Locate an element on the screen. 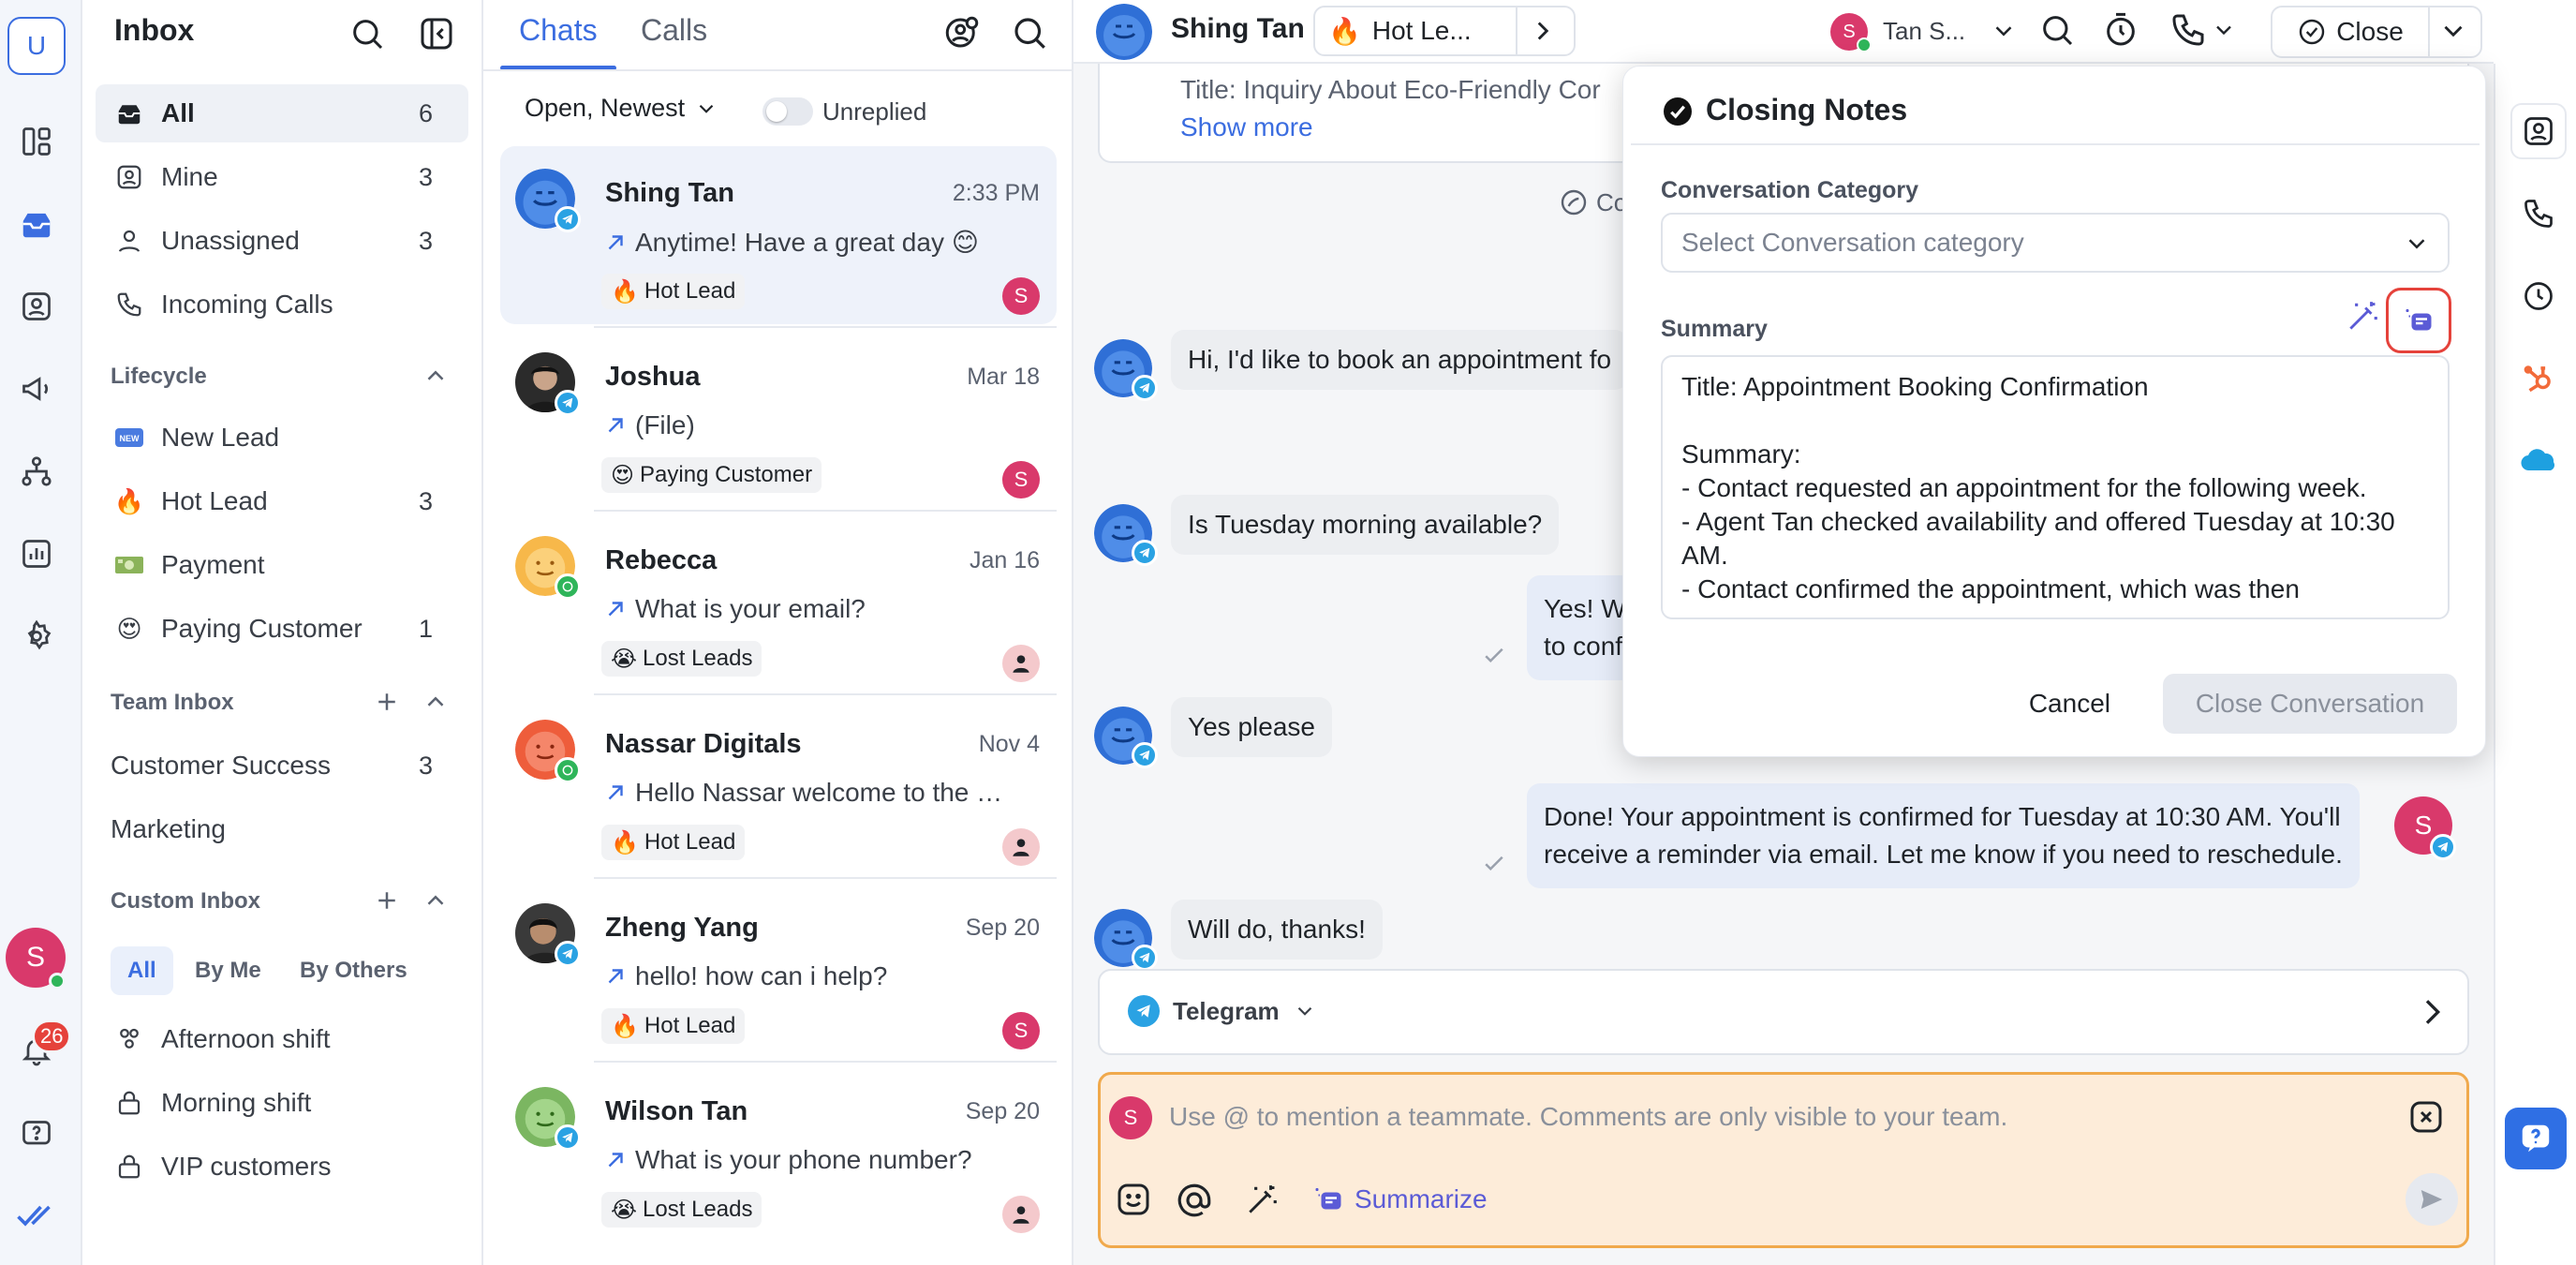 The image size is (2576, 1265). lifecycle-section-label: Lifecycle is located at coordinates (159, 376).